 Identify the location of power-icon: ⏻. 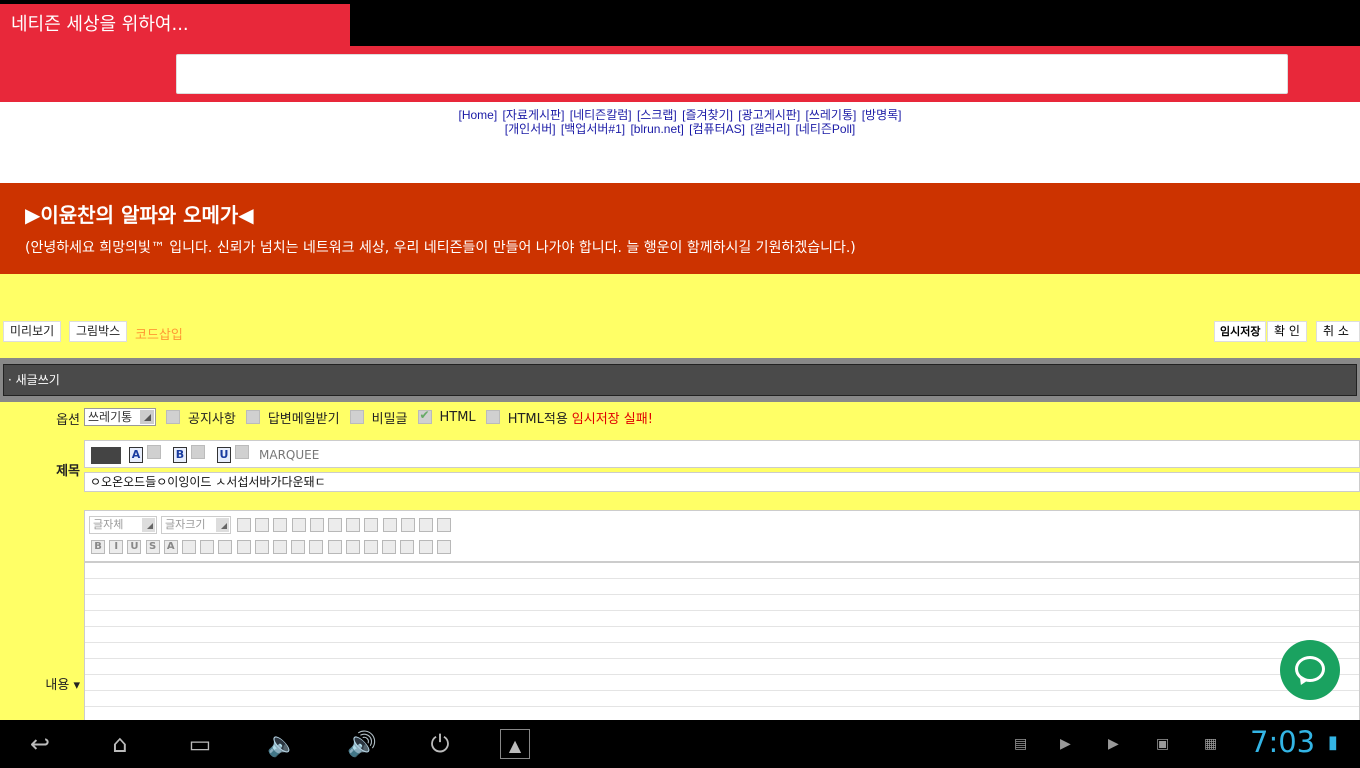
(440, 744).